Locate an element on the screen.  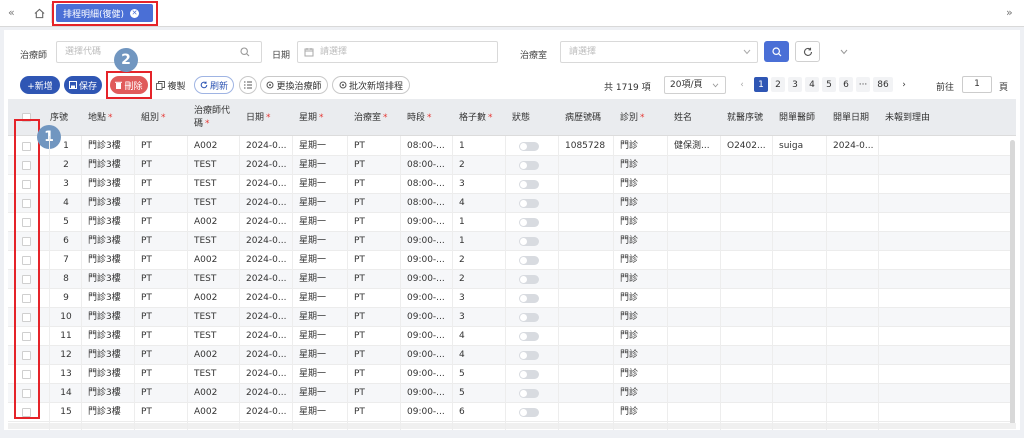
tab-schedule-detail: 排程明細(復健) ✕ is located at coordinates (104, 13).